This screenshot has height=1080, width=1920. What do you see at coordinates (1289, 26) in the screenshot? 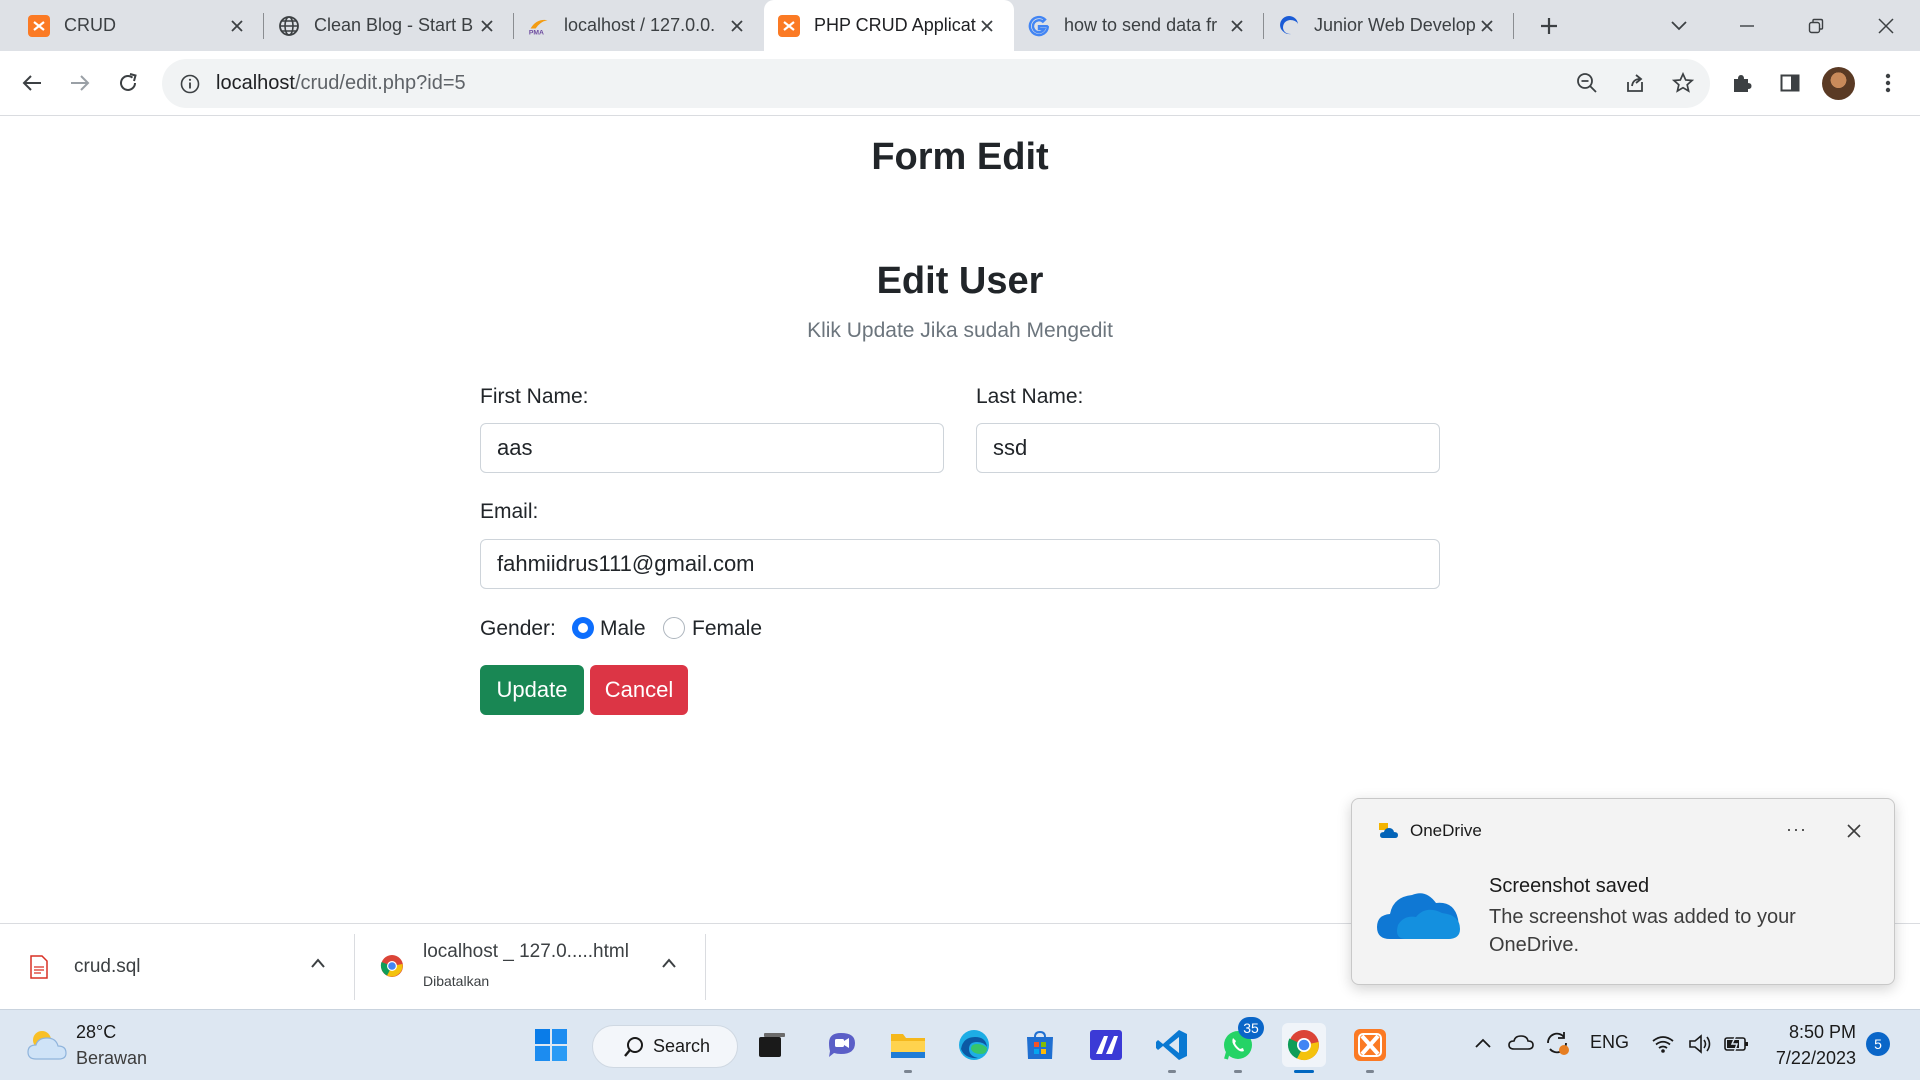
I see `edge-like-icon` at bounding box center [1289, 26].